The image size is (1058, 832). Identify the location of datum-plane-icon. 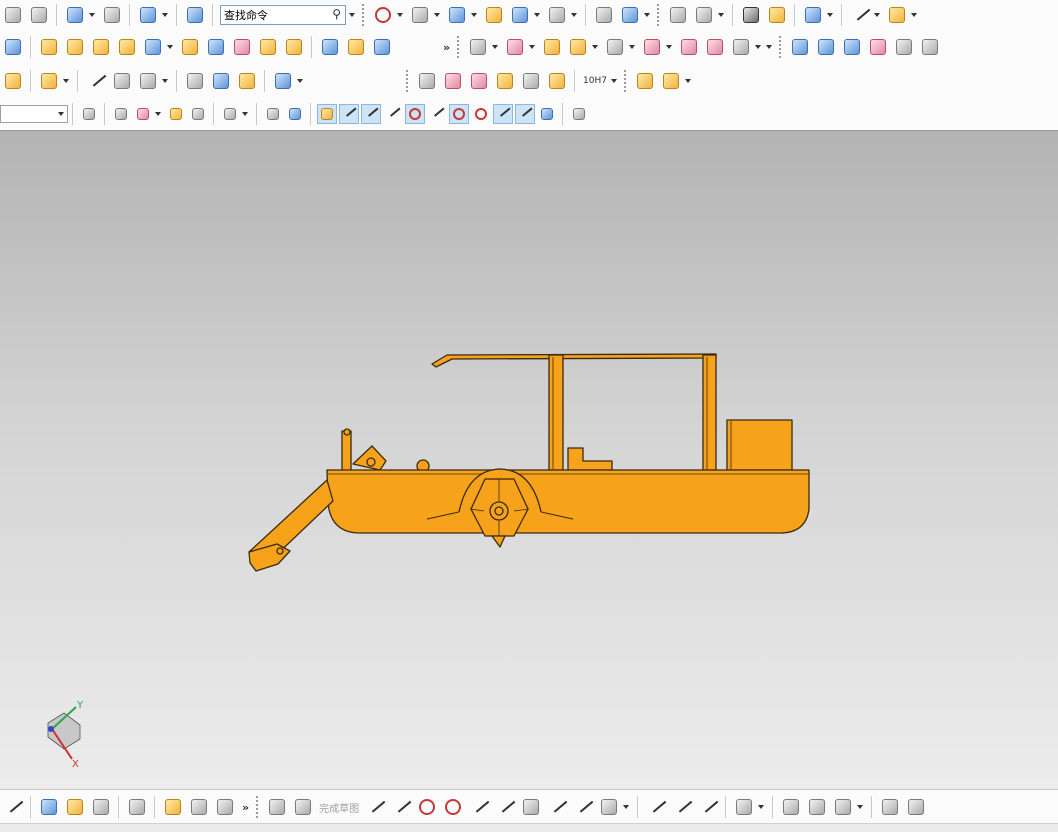
(127, 47).